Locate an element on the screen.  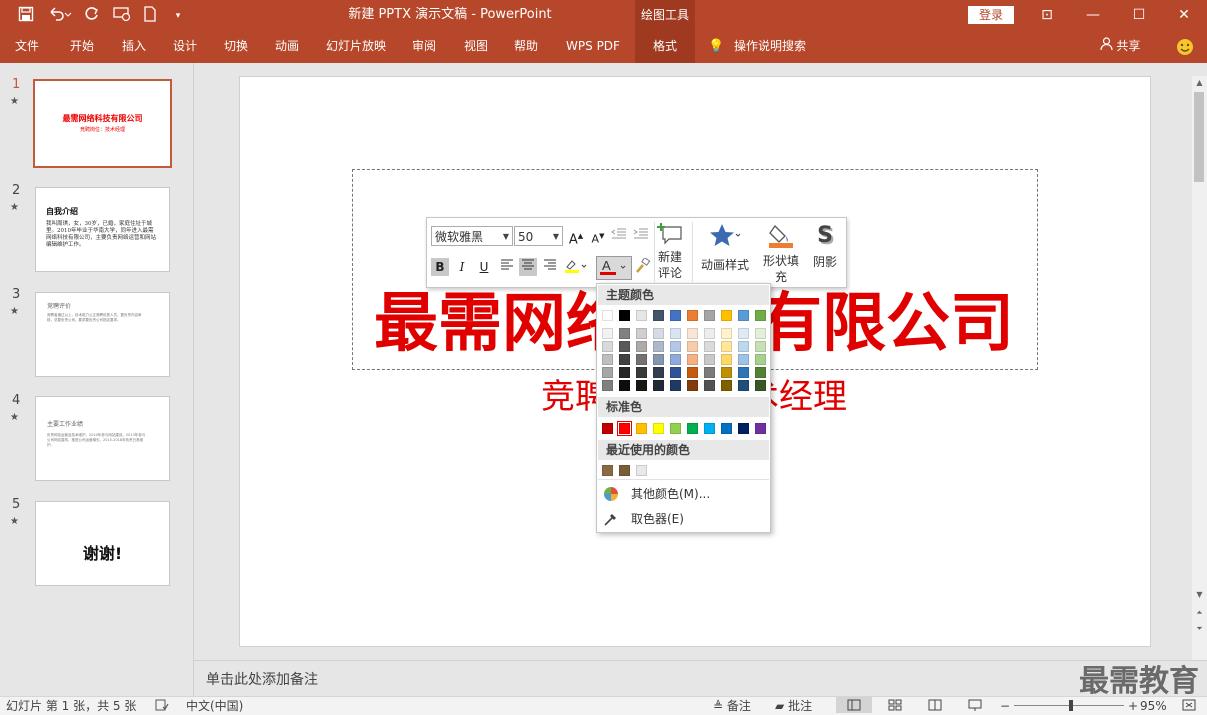
font-color-button: A is located at coordinates (614, 268).